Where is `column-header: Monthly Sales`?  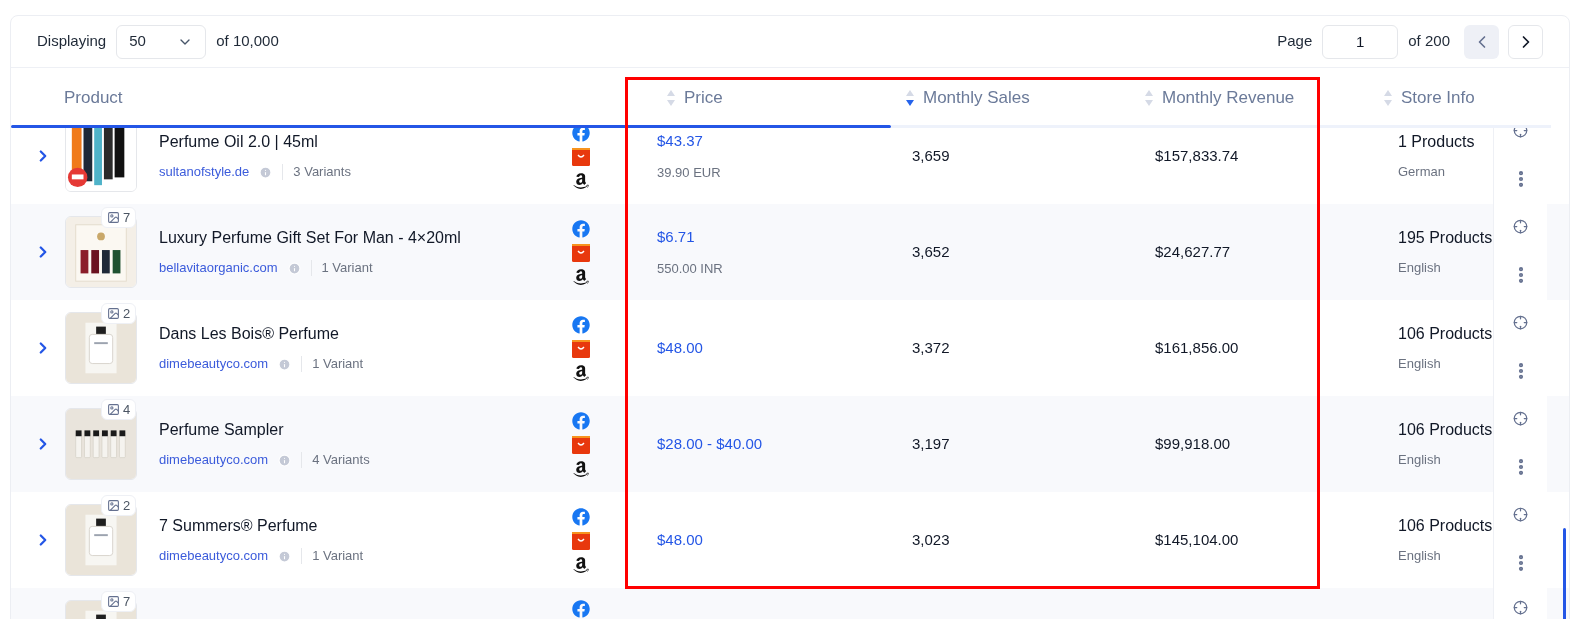
column-header: Monthly Sales is located at coordinates (976, 98).